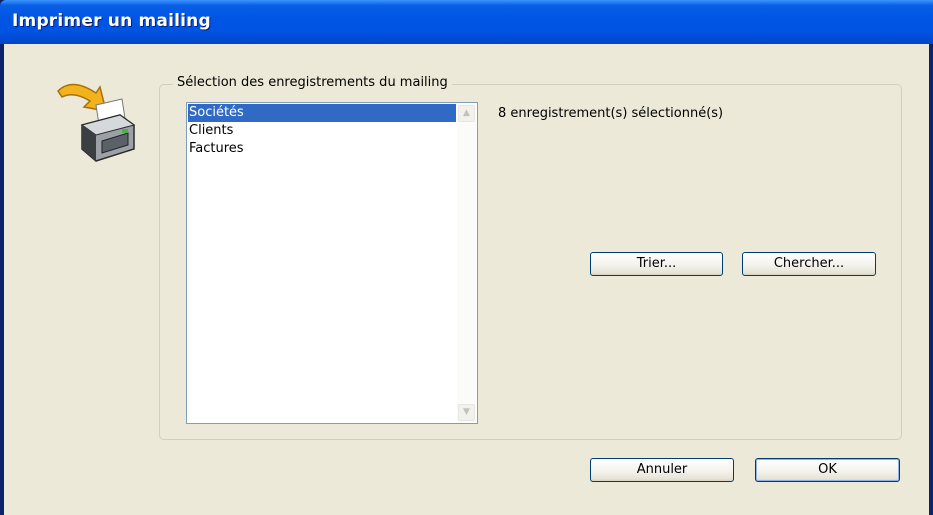  What do you see at coordinates (322, 131) in the screenshot?
I see `list-item: Clients` at bounding box center [322, 131].